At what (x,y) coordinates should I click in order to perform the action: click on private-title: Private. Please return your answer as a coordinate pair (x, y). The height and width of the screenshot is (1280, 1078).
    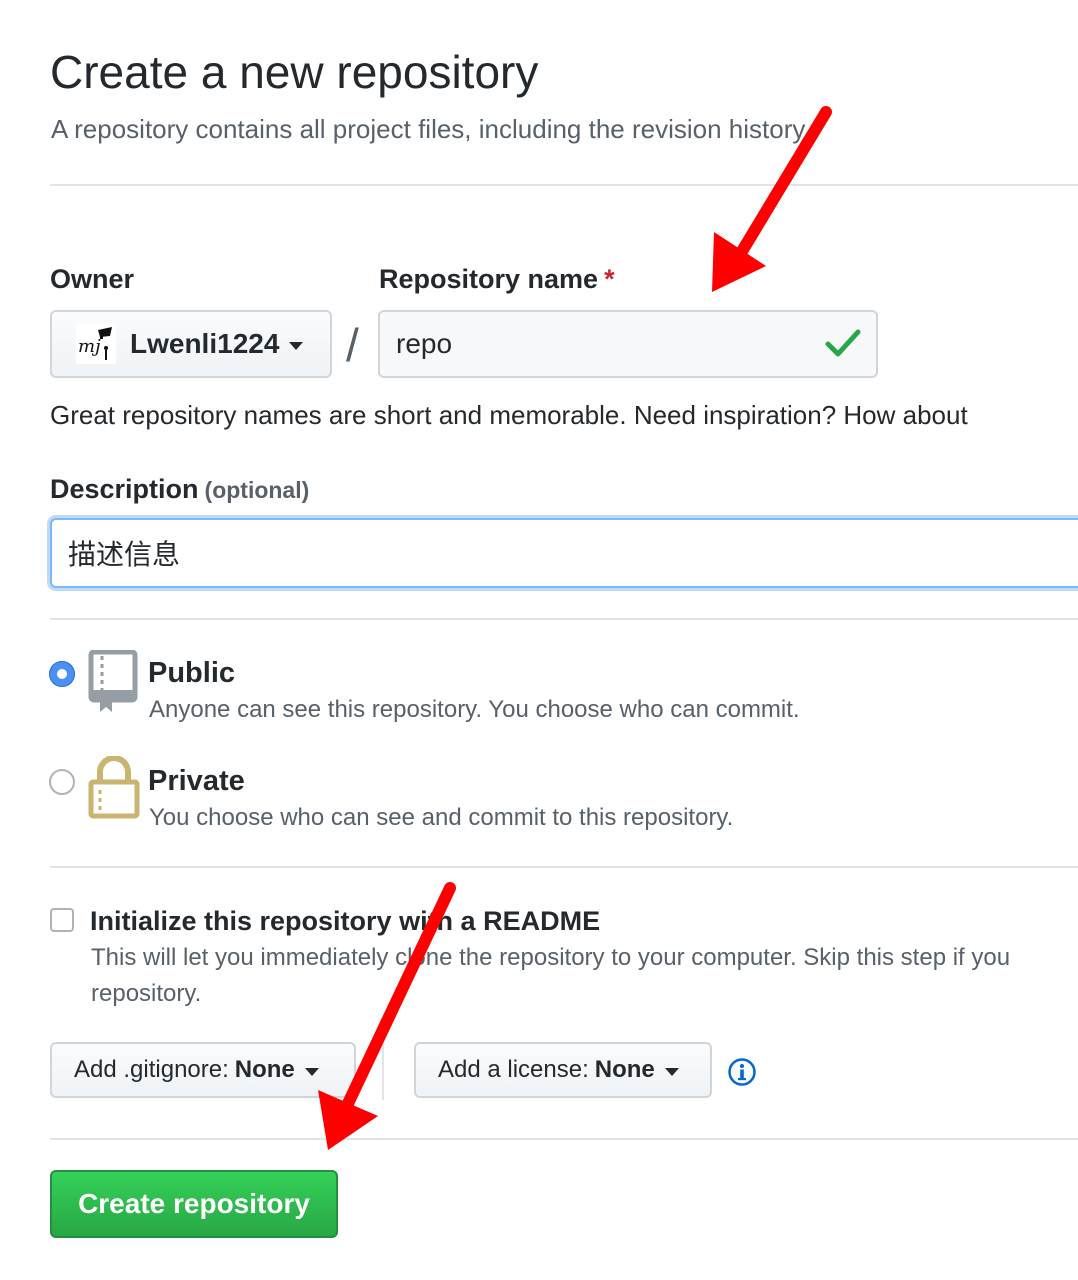
    Looking at the image, I should click on (196, 781).